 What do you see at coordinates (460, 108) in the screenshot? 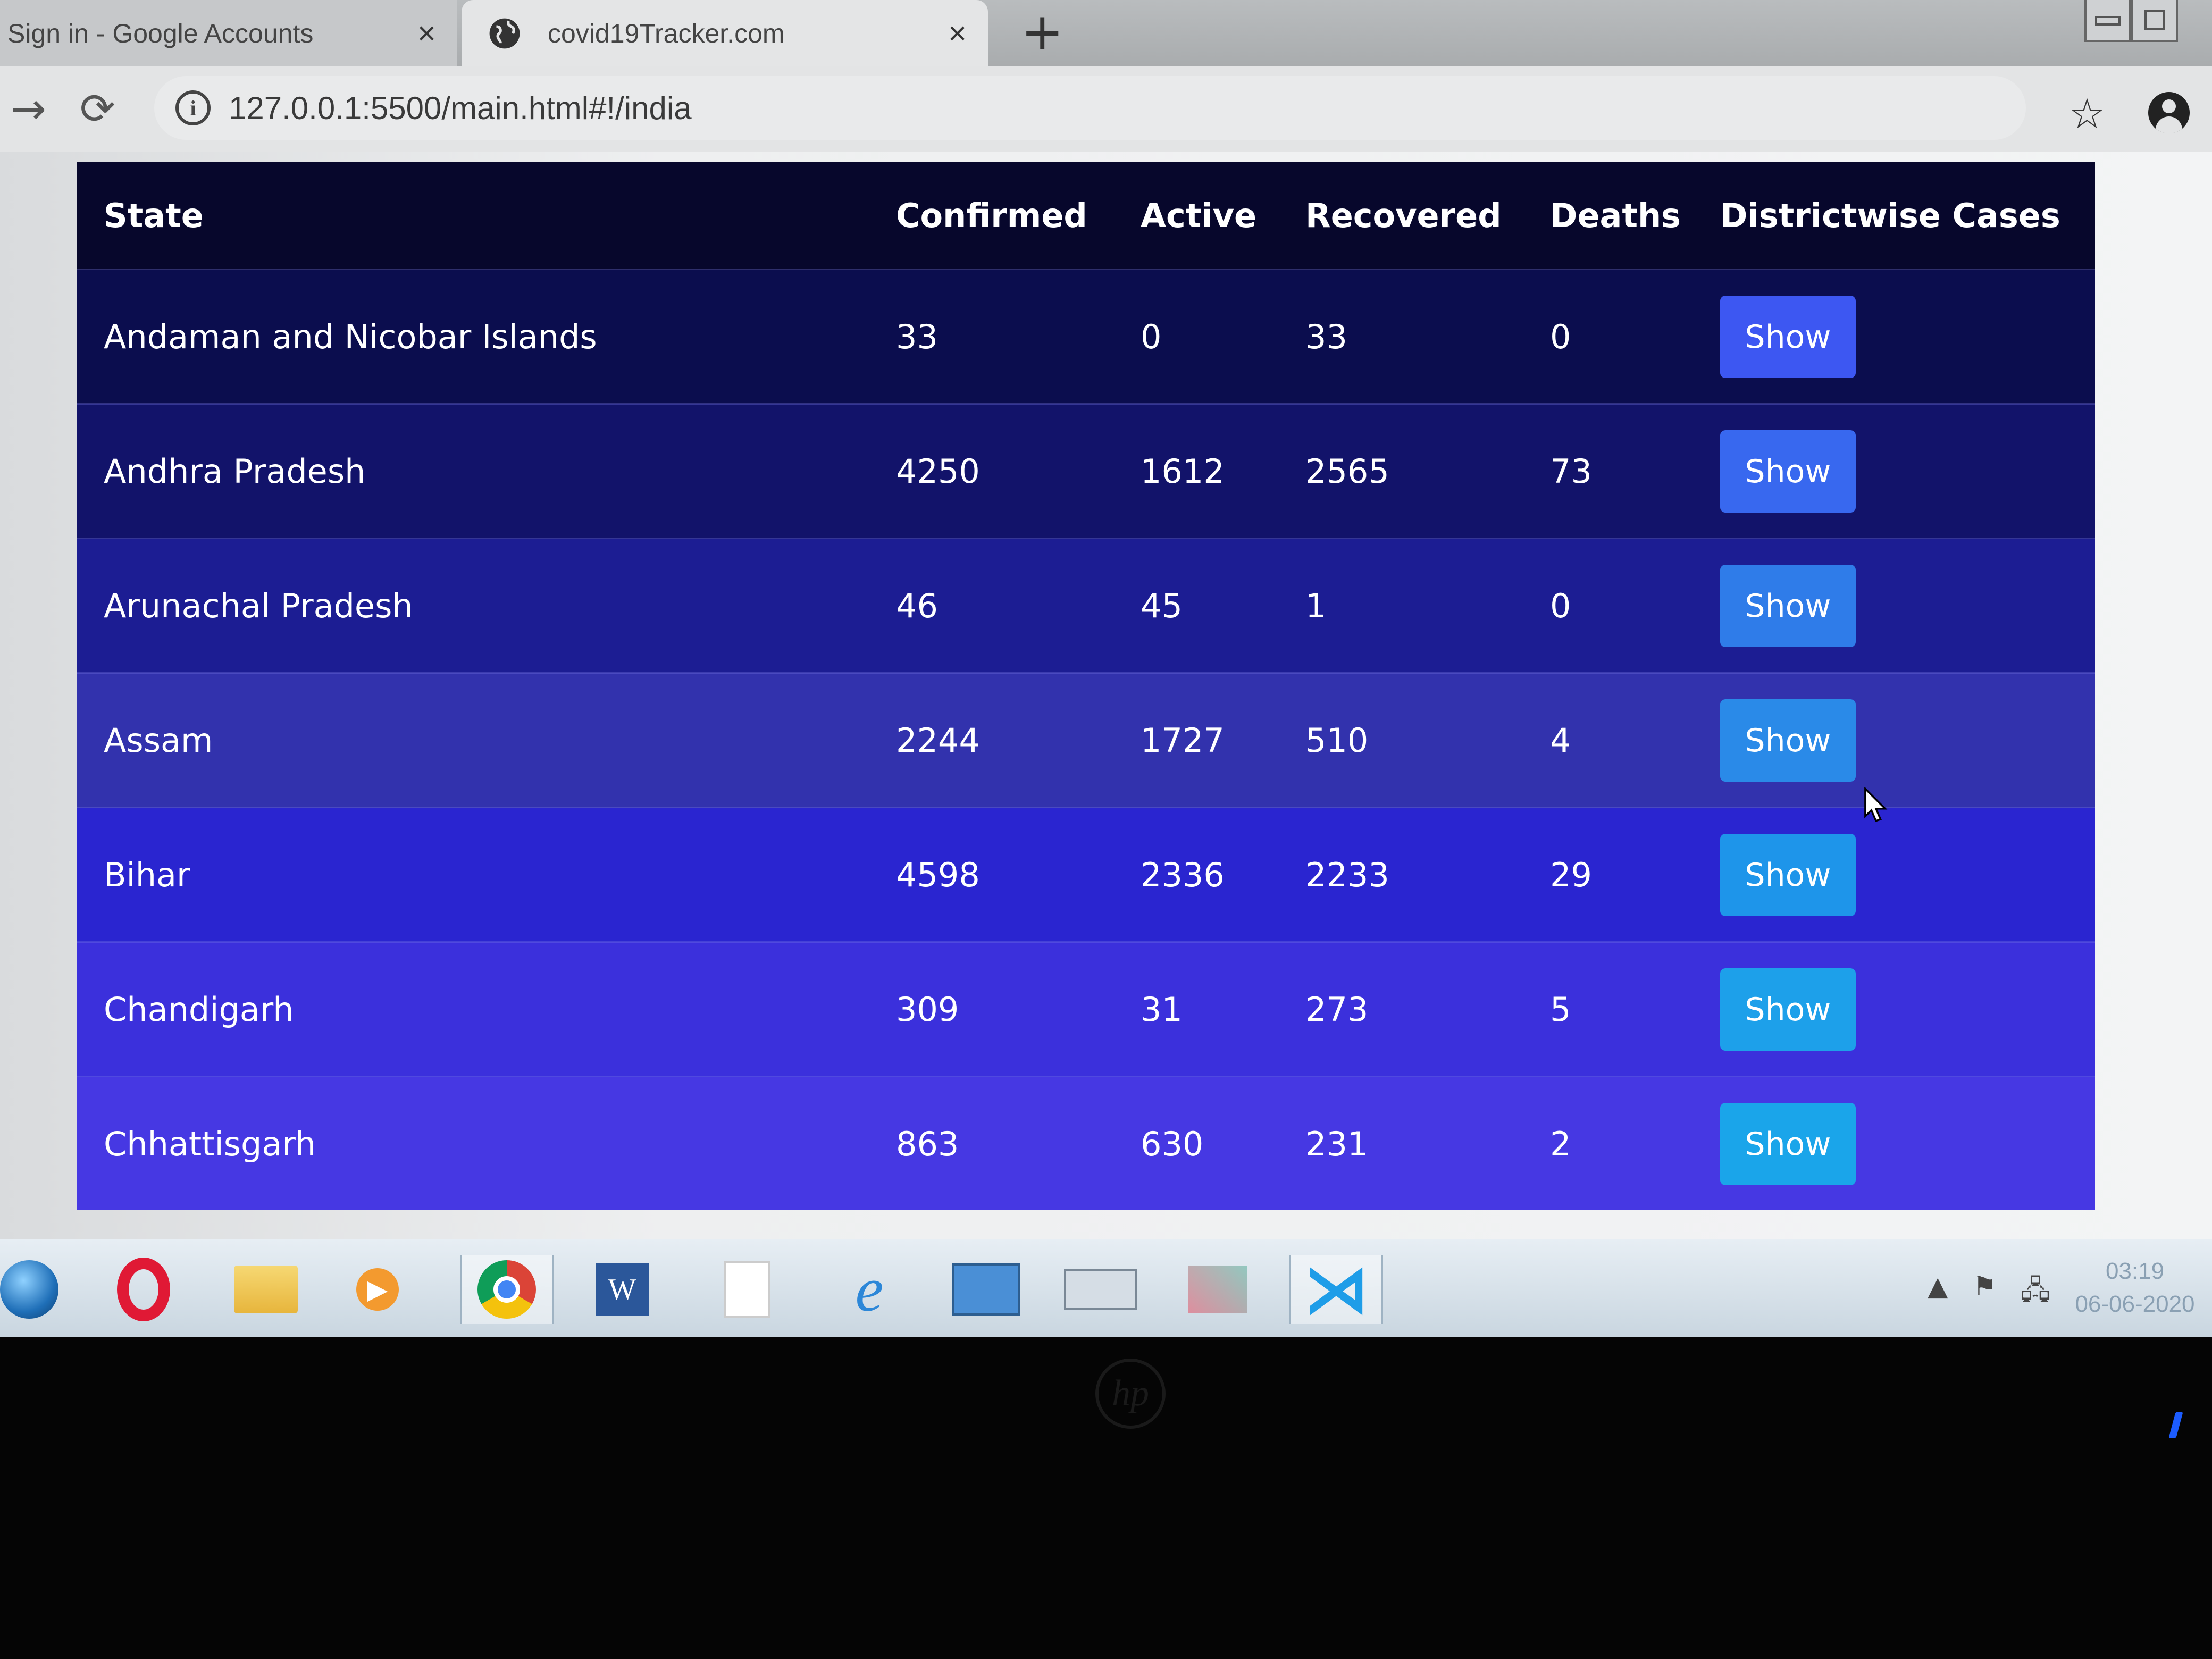
I see `url-text: 127.0.0.1:5500/main.html#!/india` at bounding box center [460, 108].